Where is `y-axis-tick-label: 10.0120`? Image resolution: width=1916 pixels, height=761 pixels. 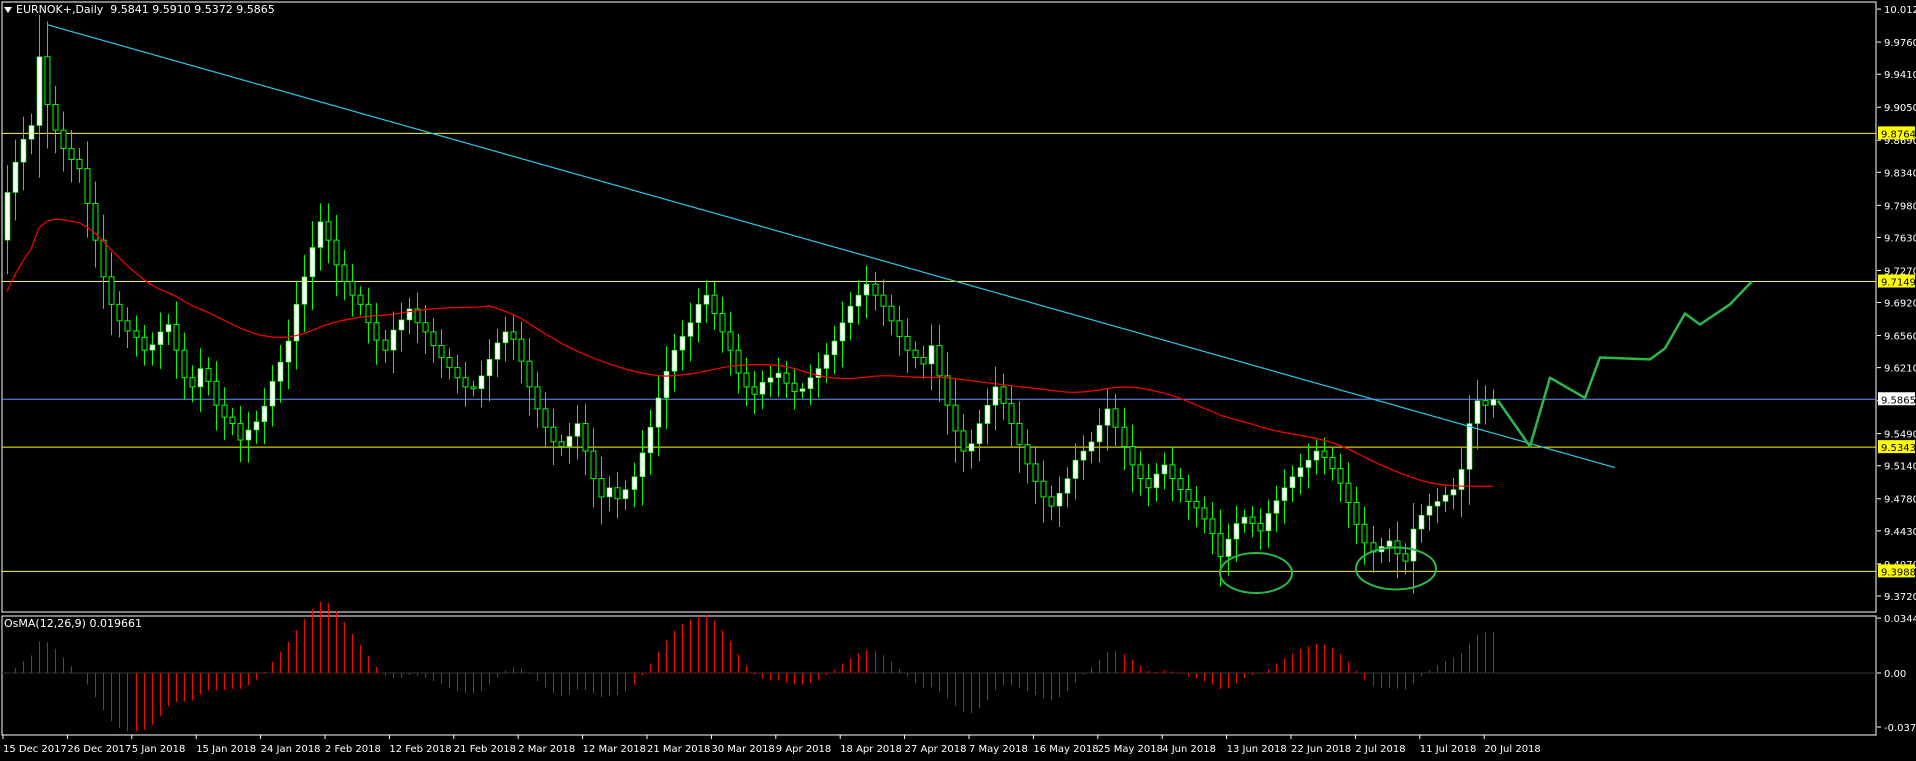 y-axis-tick-label: 10.0120 is located at coordinates (1900, 10).